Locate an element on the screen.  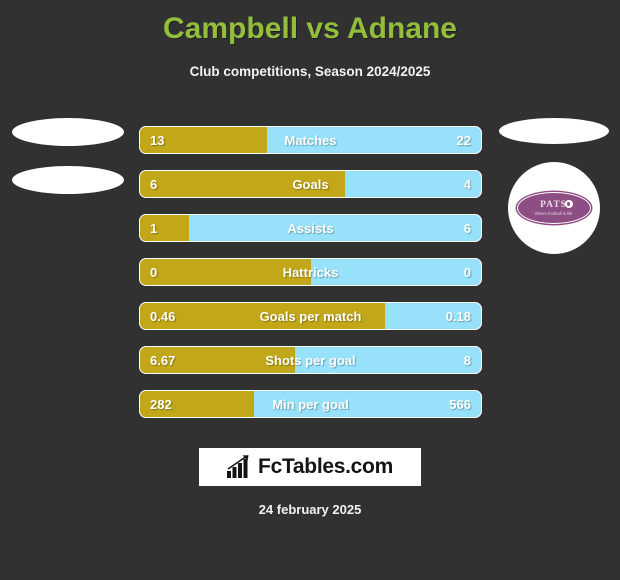
footer-date: 24 february 2025 is located at coordinates (310, 509).